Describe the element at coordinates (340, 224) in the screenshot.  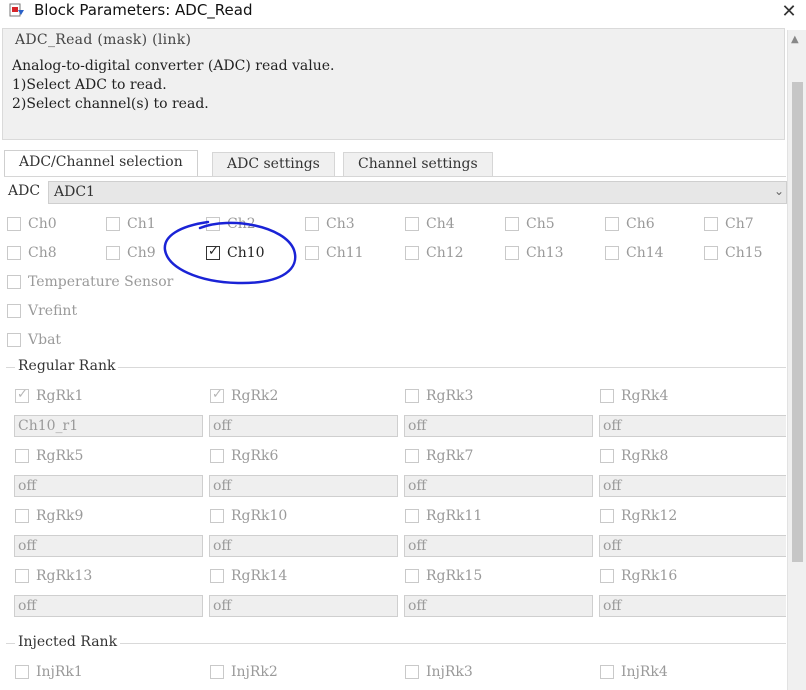
I see `channel-label: Ch3` at that location.